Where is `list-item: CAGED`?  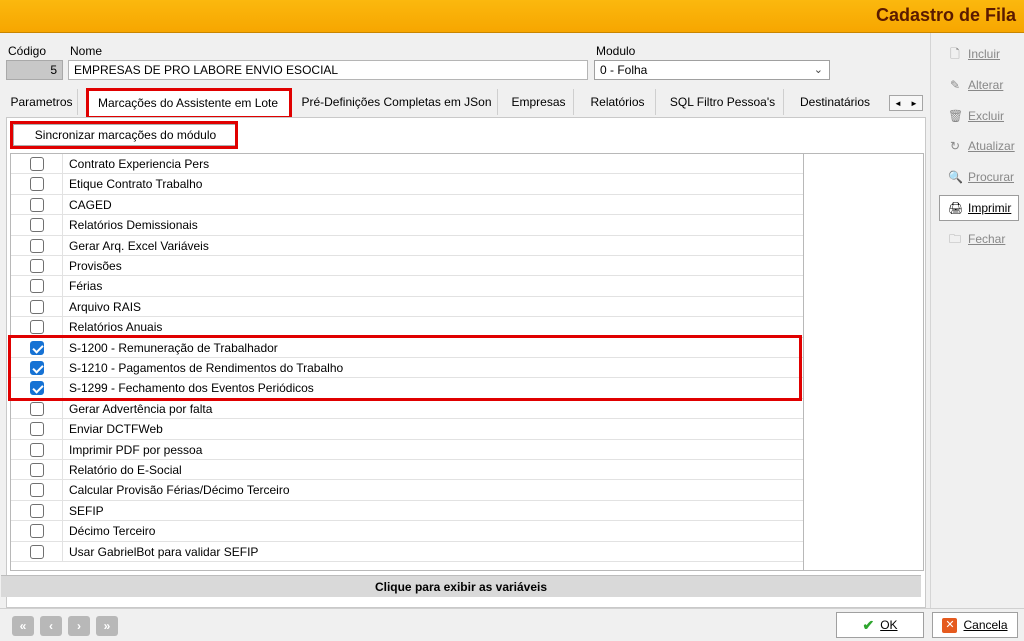
list-item: CAGED is located at coordinates (407, 205).